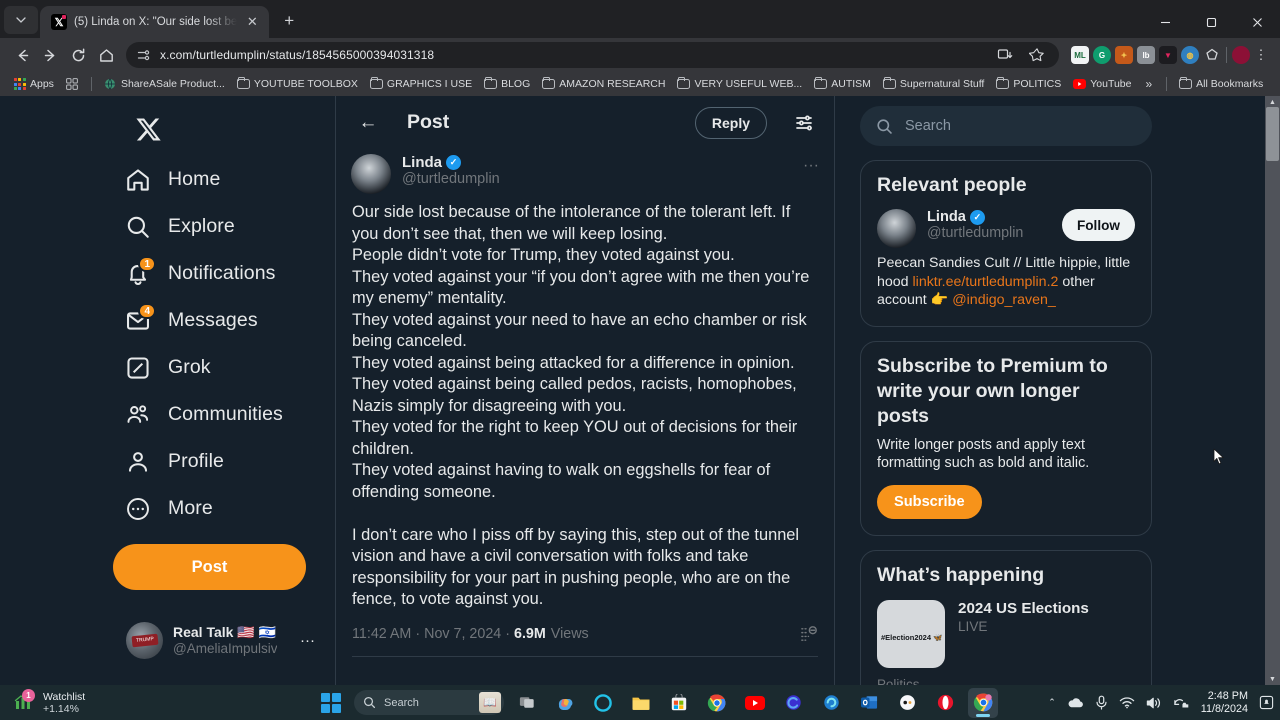 The width and height of the screenshot is (1280, 720). What do you see at coordinates (1124, 55) in the screenshot?
I see `orange-extension-icon: ✦` at bounding box center [1124, 55].